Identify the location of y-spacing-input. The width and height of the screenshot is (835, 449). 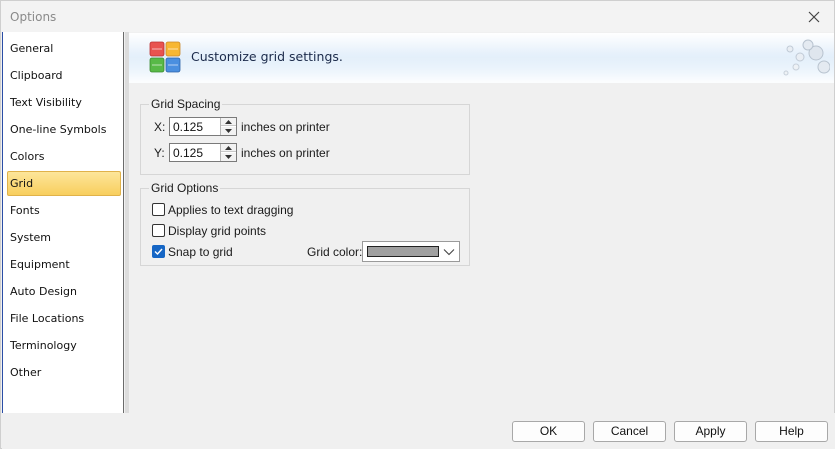
(197, 153).